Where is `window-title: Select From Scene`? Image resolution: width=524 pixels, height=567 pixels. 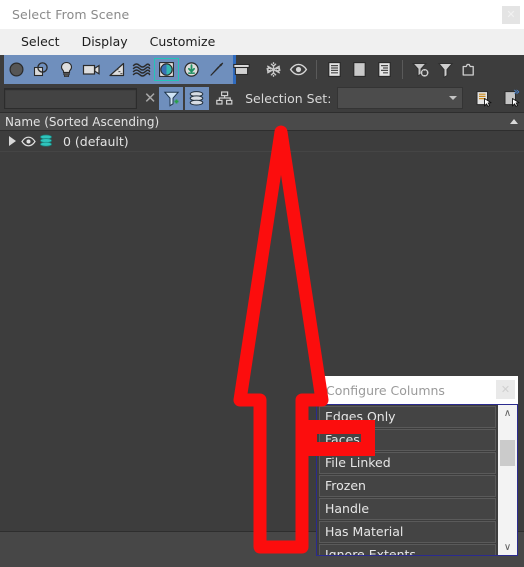
window-title: Select From Scene is located at coordinates (71, 14).